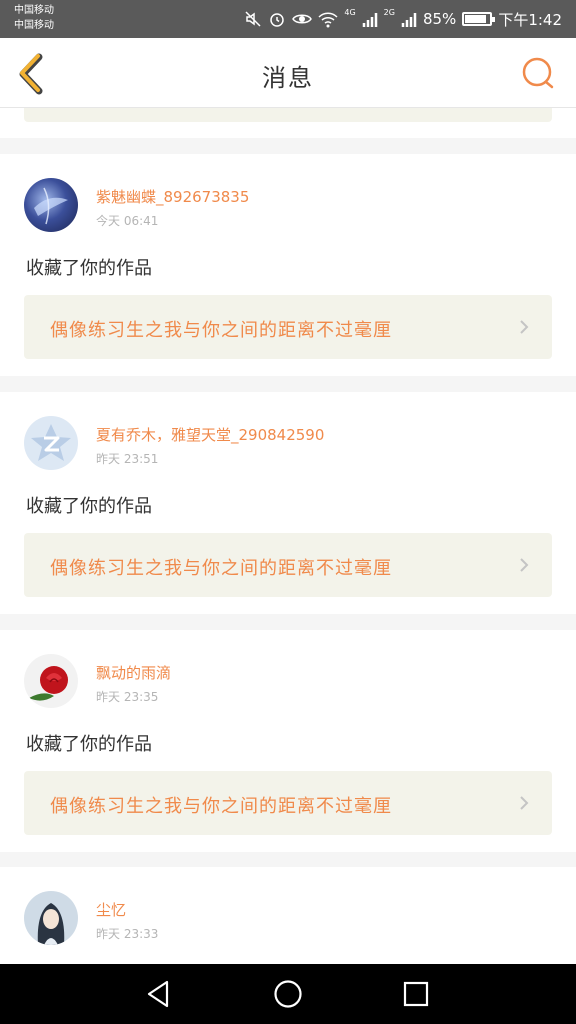  I want to click on battery-percent: 85%, so click(439, 19).